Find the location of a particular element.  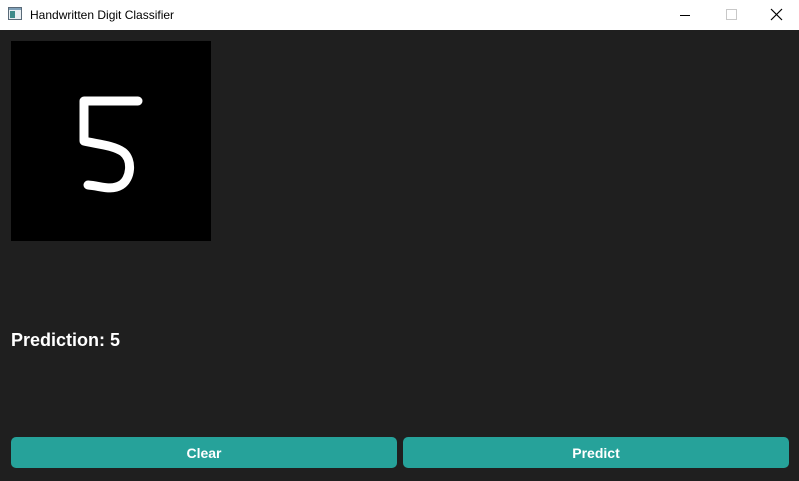

minimize-button is located at coordinates (685, 15).